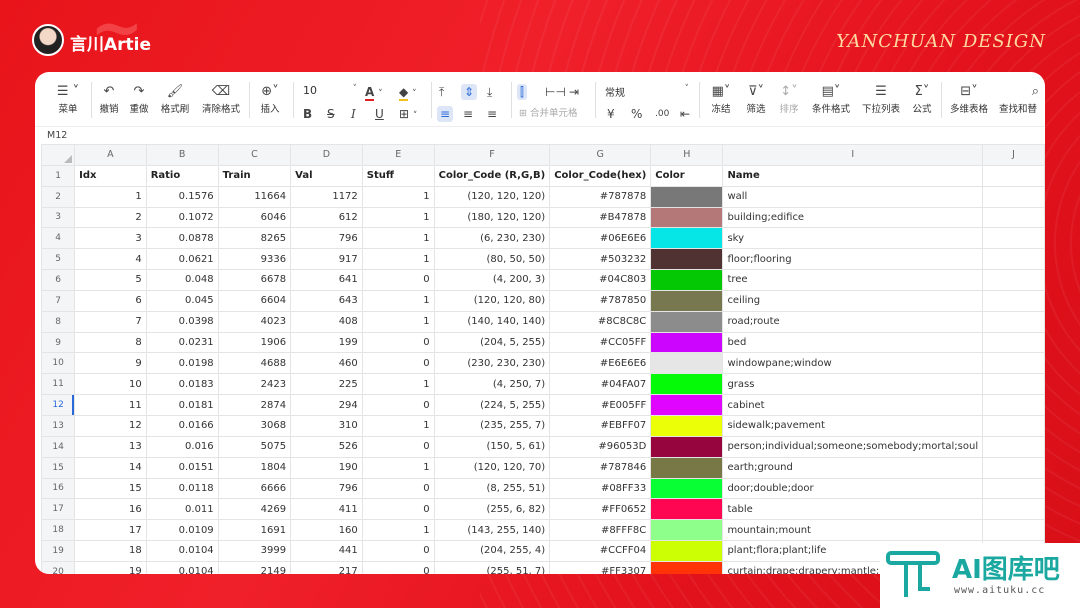 The image size is (1080, 608). What do you see at coordinates (492, 405) in the screenshot?
I see `cell-rgb: (224, 5, 255)` at bounding box center [492, 405].